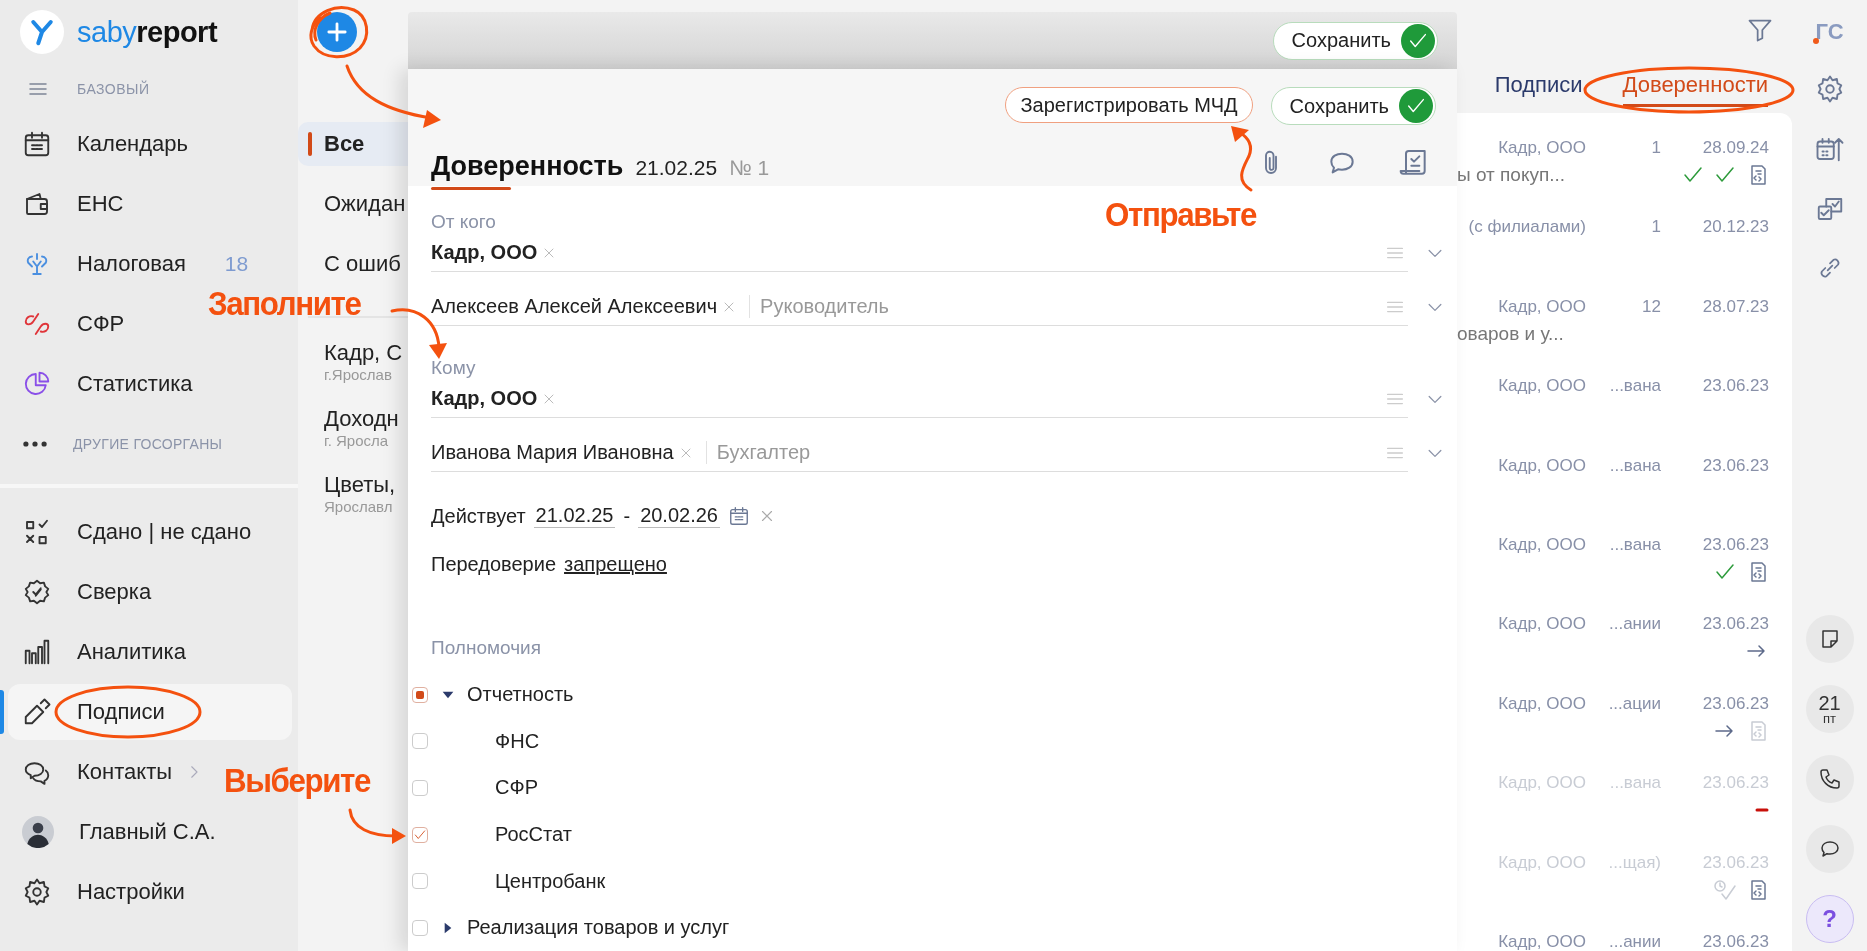 The image size is (1867, 951). Describe the element at coordinates (358, 374) in the screenshot. I see `org-city: г.Ярослав` at that location.